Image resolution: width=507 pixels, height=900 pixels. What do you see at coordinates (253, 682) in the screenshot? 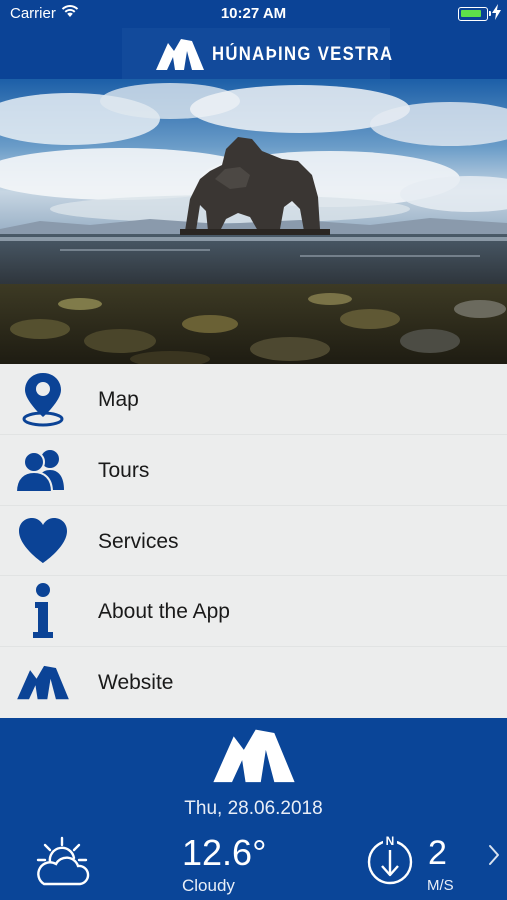
I see `menu-item-website: Website` at bounding box center [253, 682].